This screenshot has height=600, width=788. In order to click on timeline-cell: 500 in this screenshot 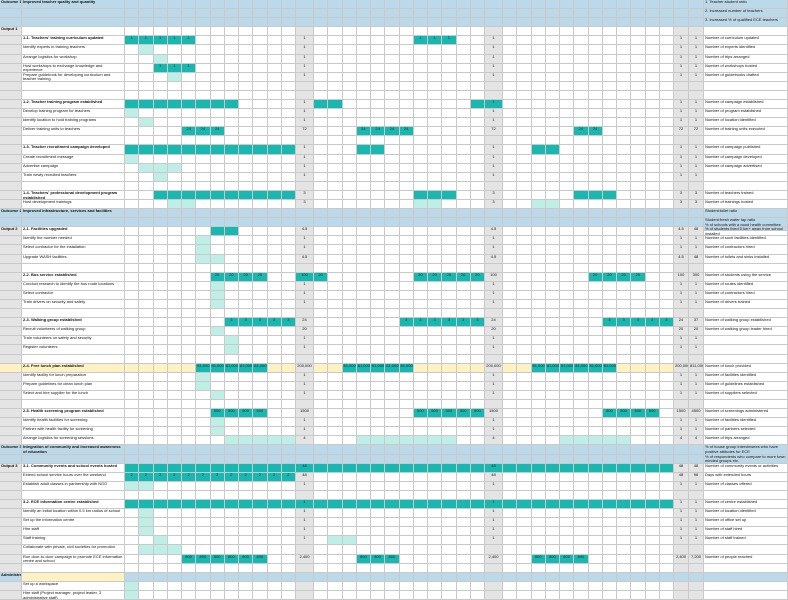, I will do `click(652, 414)`.